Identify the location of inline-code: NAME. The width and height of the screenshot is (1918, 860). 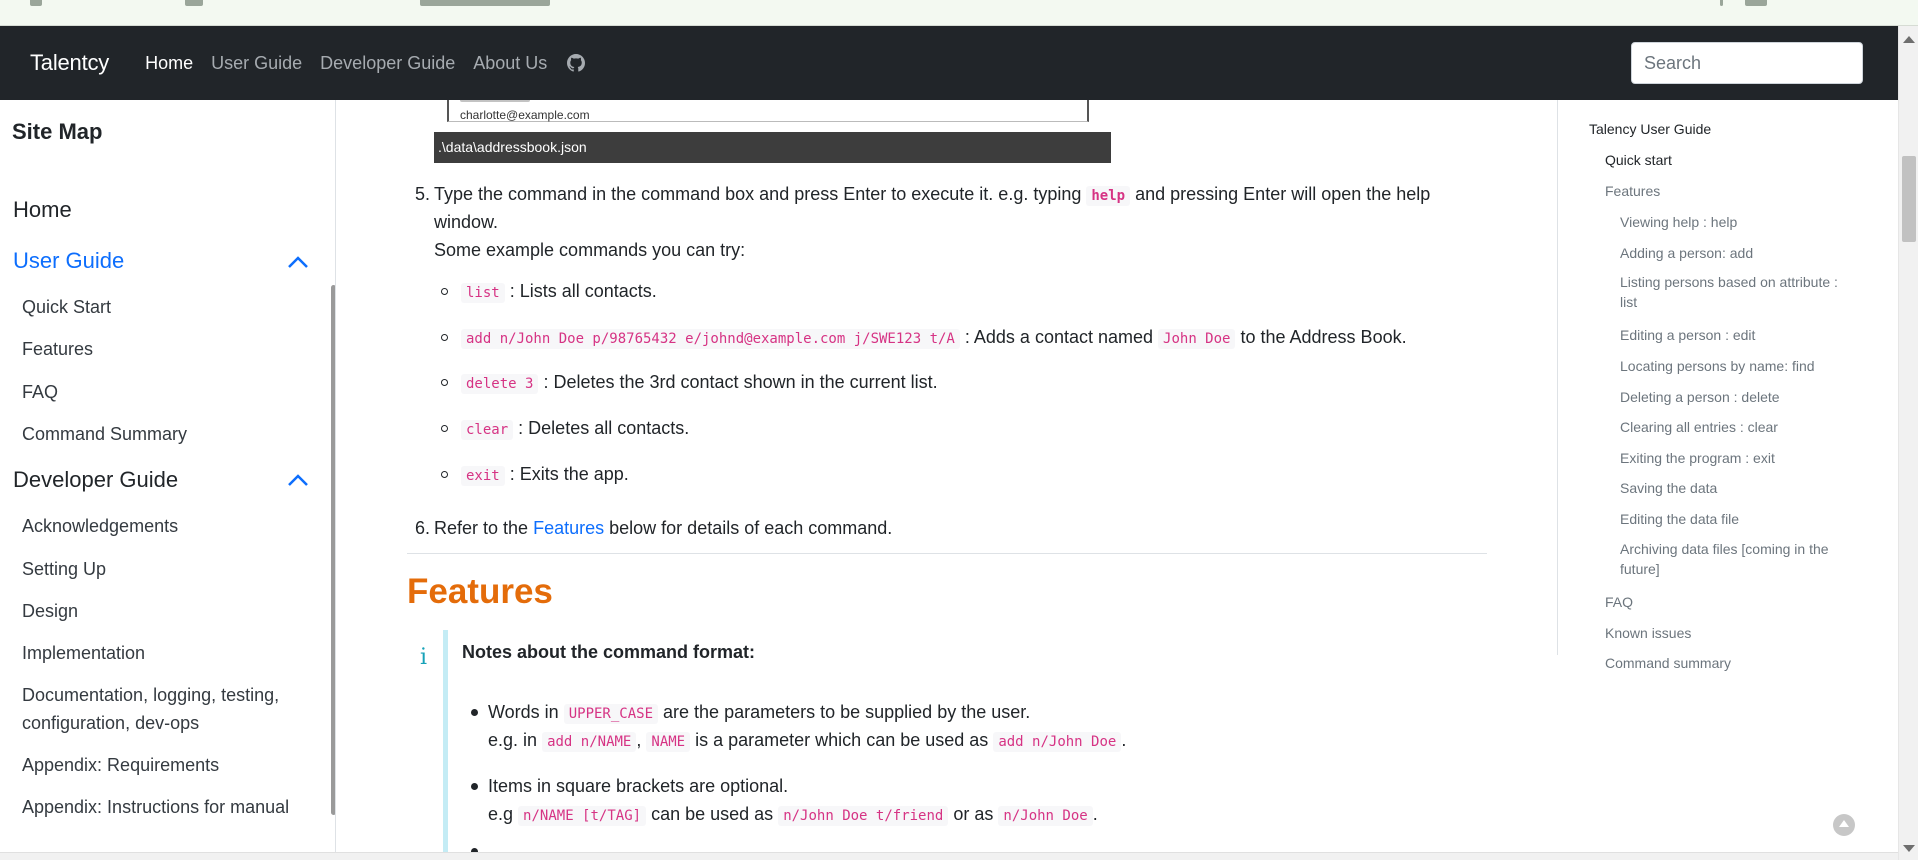
(668, 742).